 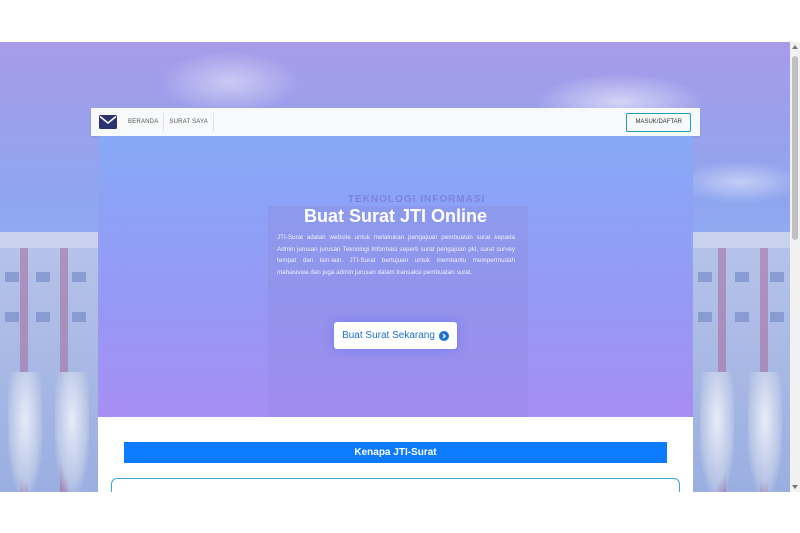 I want to click on create-letter-button: Buat Surat Sekarang, so click(x=395, y=335).